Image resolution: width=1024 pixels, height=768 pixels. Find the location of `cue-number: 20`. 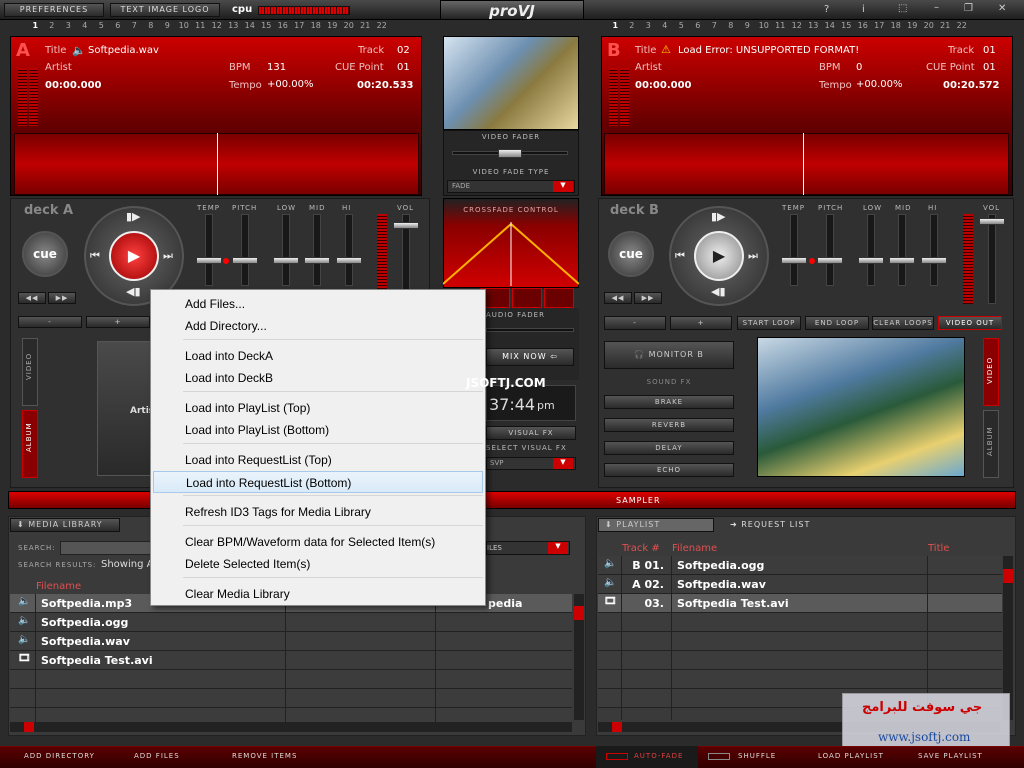

cue-number: 20 is located at coordinates (349, 27).